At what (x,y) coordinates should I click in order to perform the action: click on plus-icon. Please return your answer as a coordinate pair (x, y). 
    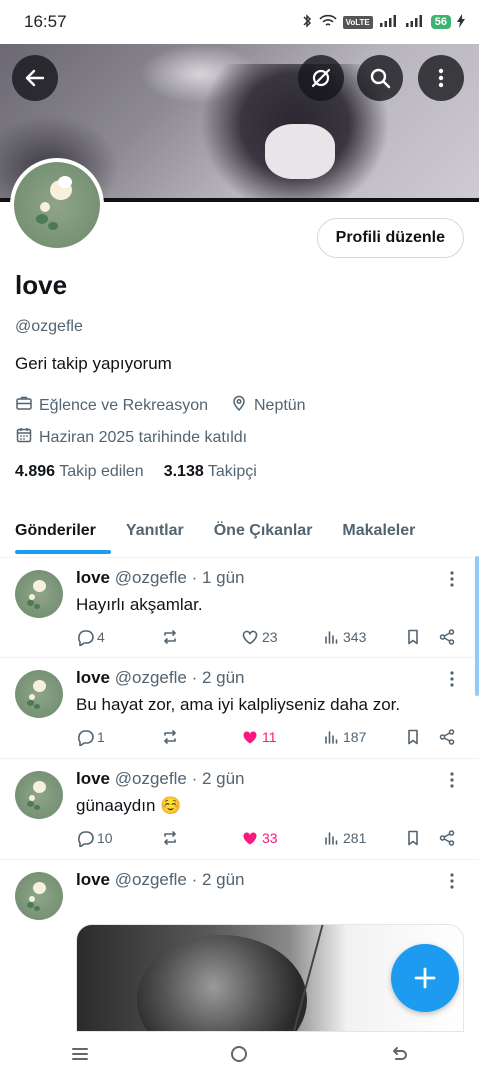
    Looking at the image, I should click on (425, 978).